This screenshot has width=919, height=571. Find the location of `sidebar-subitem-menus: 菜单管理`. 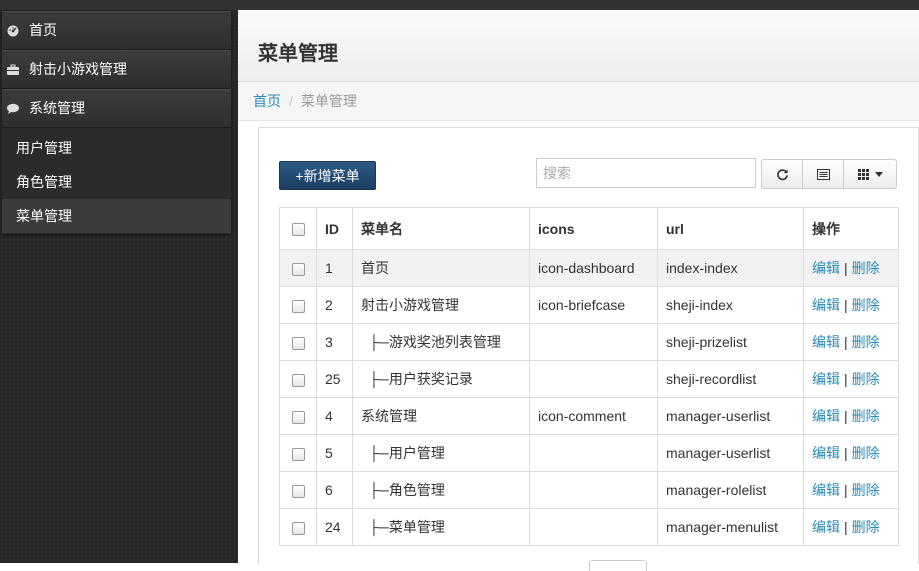

sidebar-subitem-menus: 菜单管理 is located at coordinates (116, 216).